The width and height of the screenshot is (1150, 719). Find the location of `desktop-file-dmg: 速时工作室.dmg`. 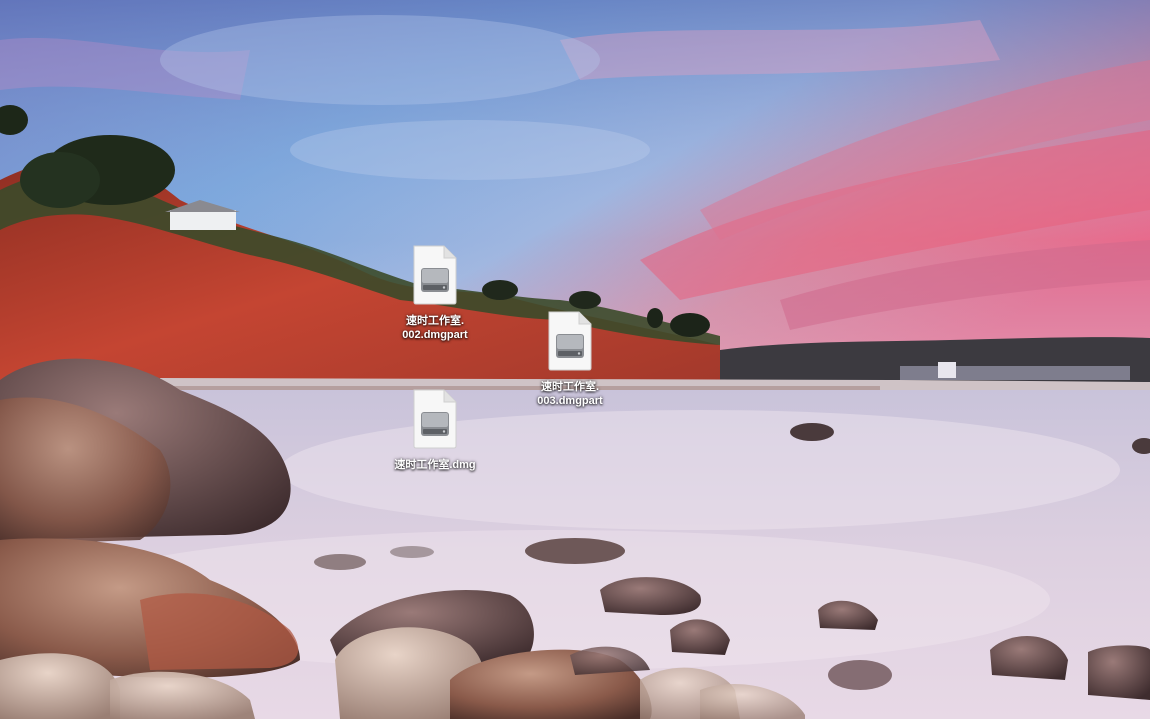

desktop-file-dmg: 速时工作室.dmg is located at coordinates (435, 430).